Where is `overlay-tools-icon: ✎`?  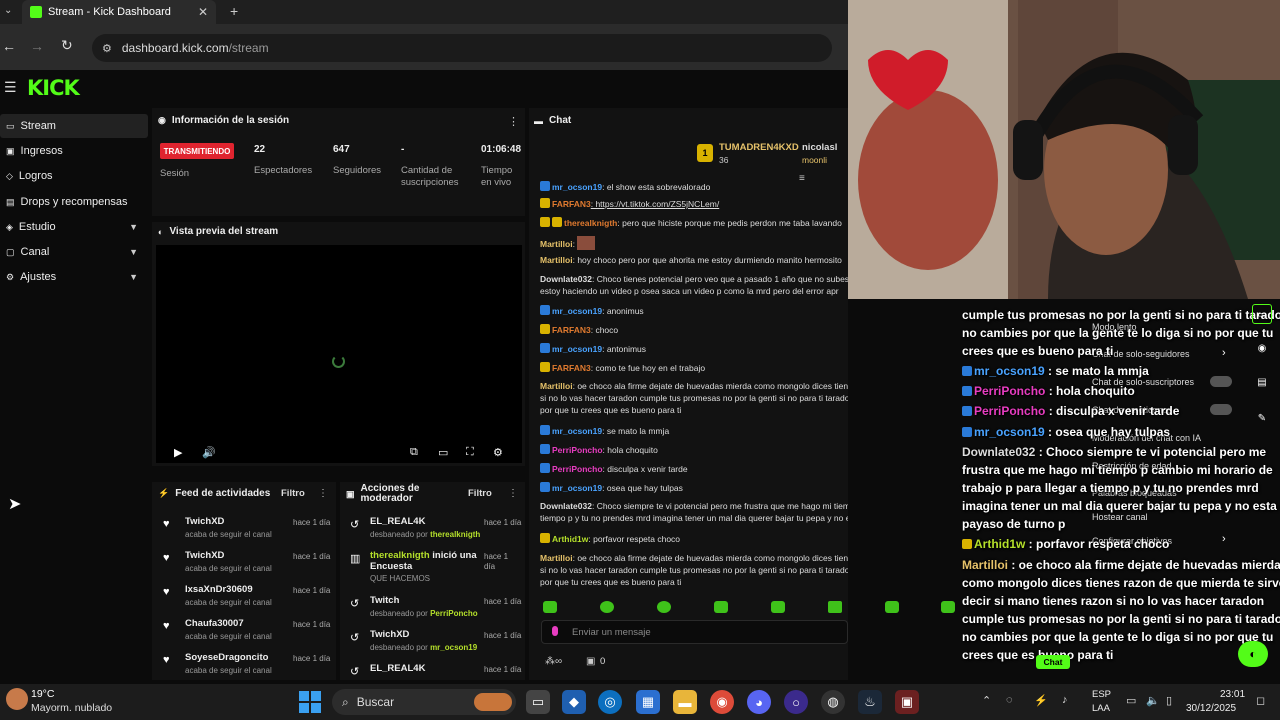
overlay-tools-icon: ✎ is located at coordinates (1262, 418).